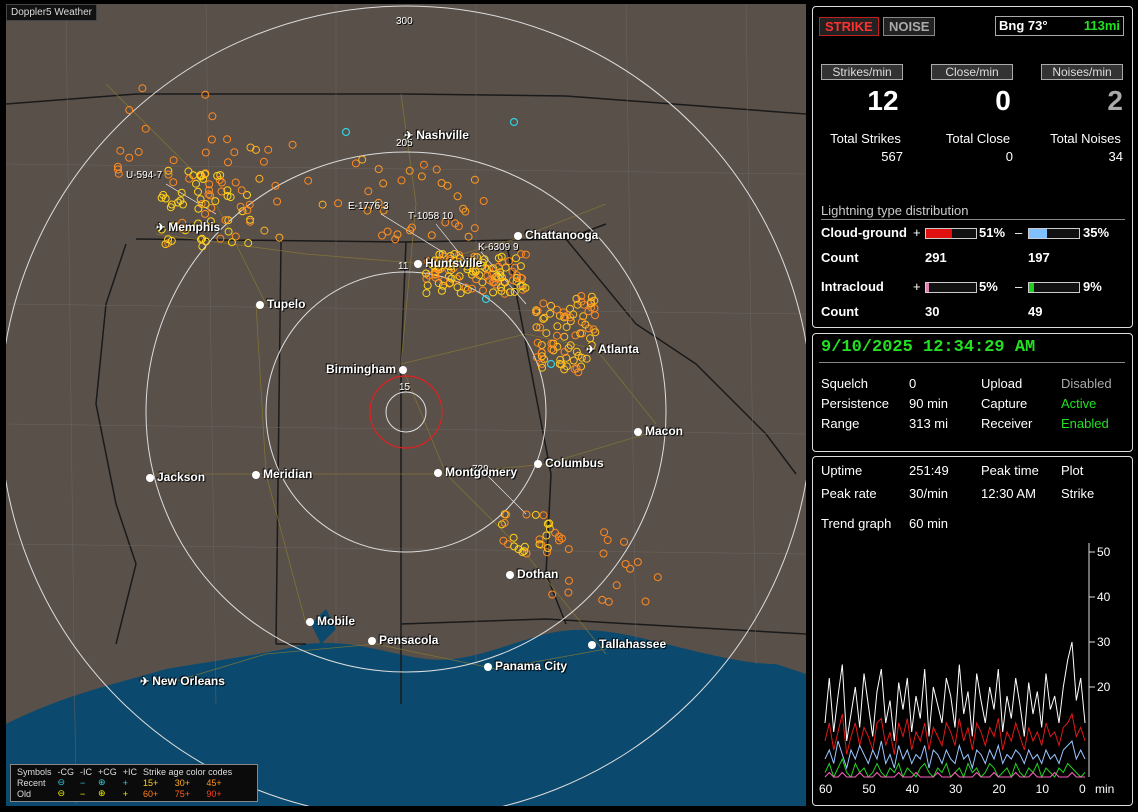 The image size is (1138, 812). I want to click on bearing-value: Bng 73°, so click(1023, 25).